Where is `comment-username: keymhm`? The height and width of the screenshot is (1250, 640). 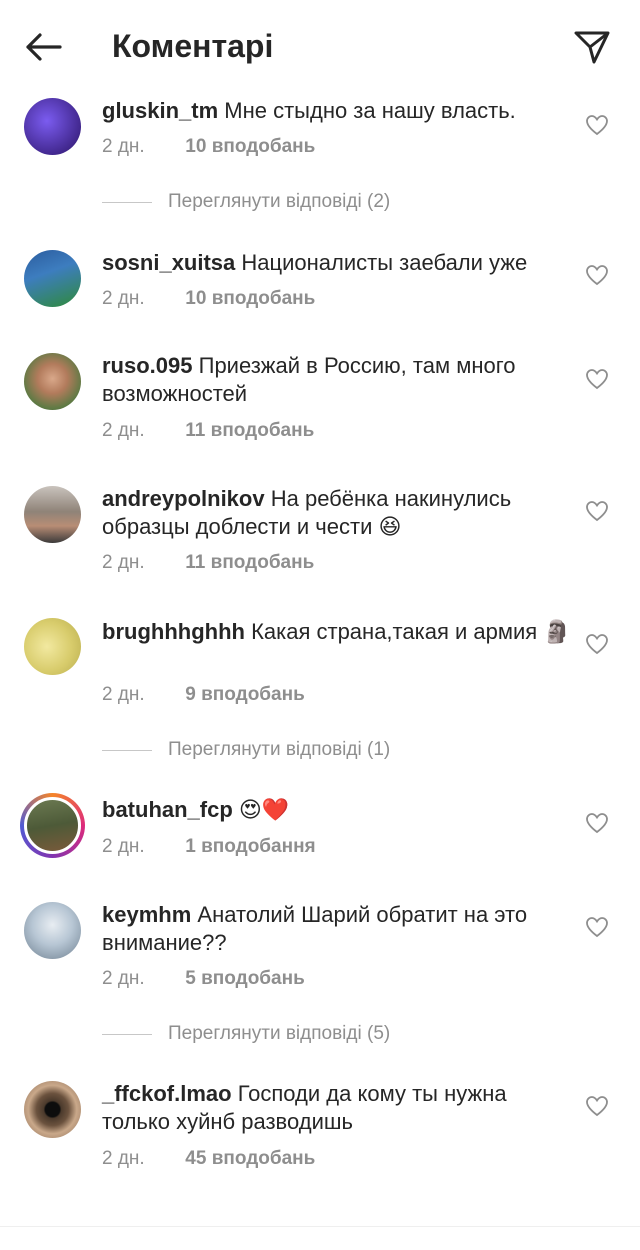
comment-username: keymhm is located at coordinates (146, 914).